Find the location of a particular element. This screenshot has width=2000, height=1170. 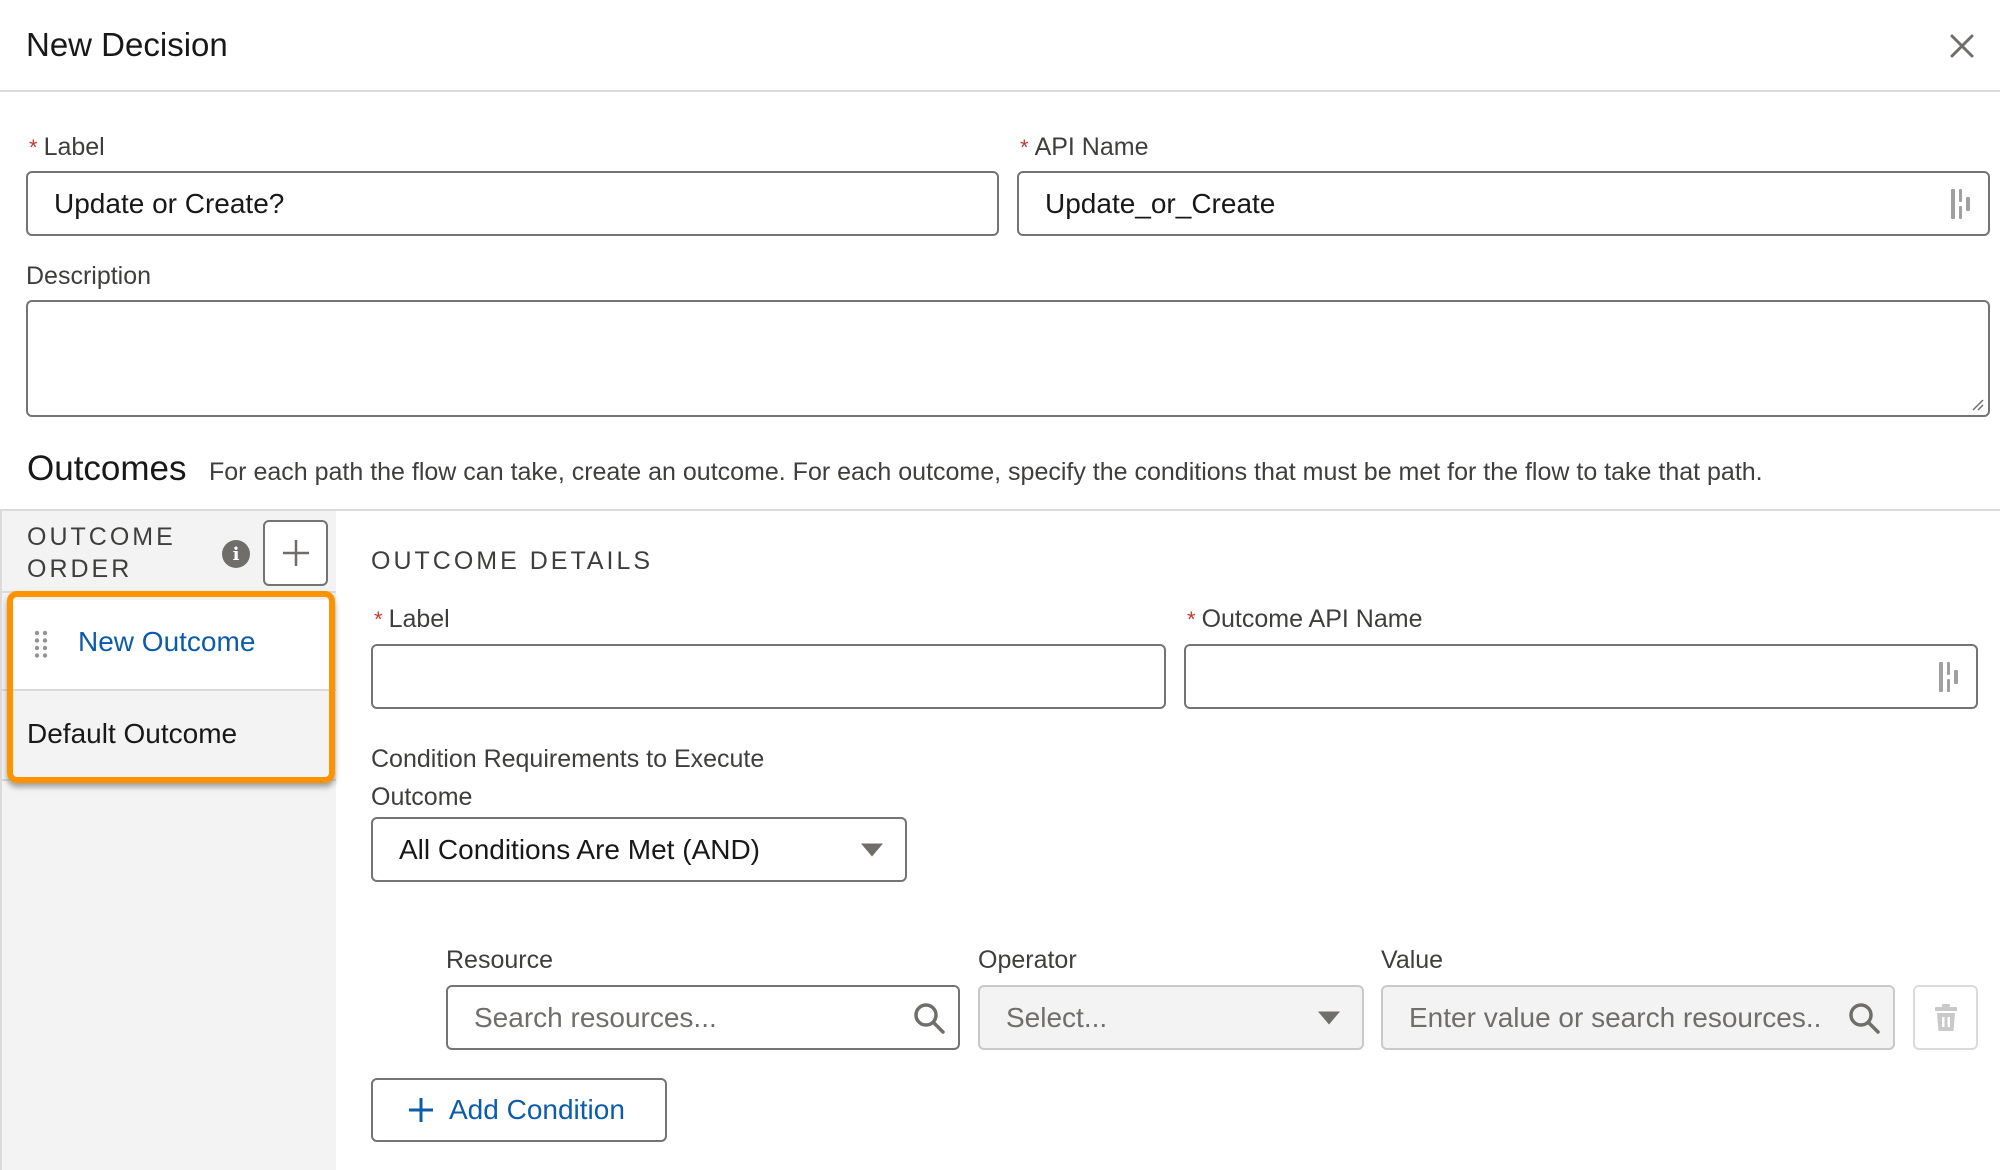

api-name-label-text: API Name is located at coordinates (1091, 147).